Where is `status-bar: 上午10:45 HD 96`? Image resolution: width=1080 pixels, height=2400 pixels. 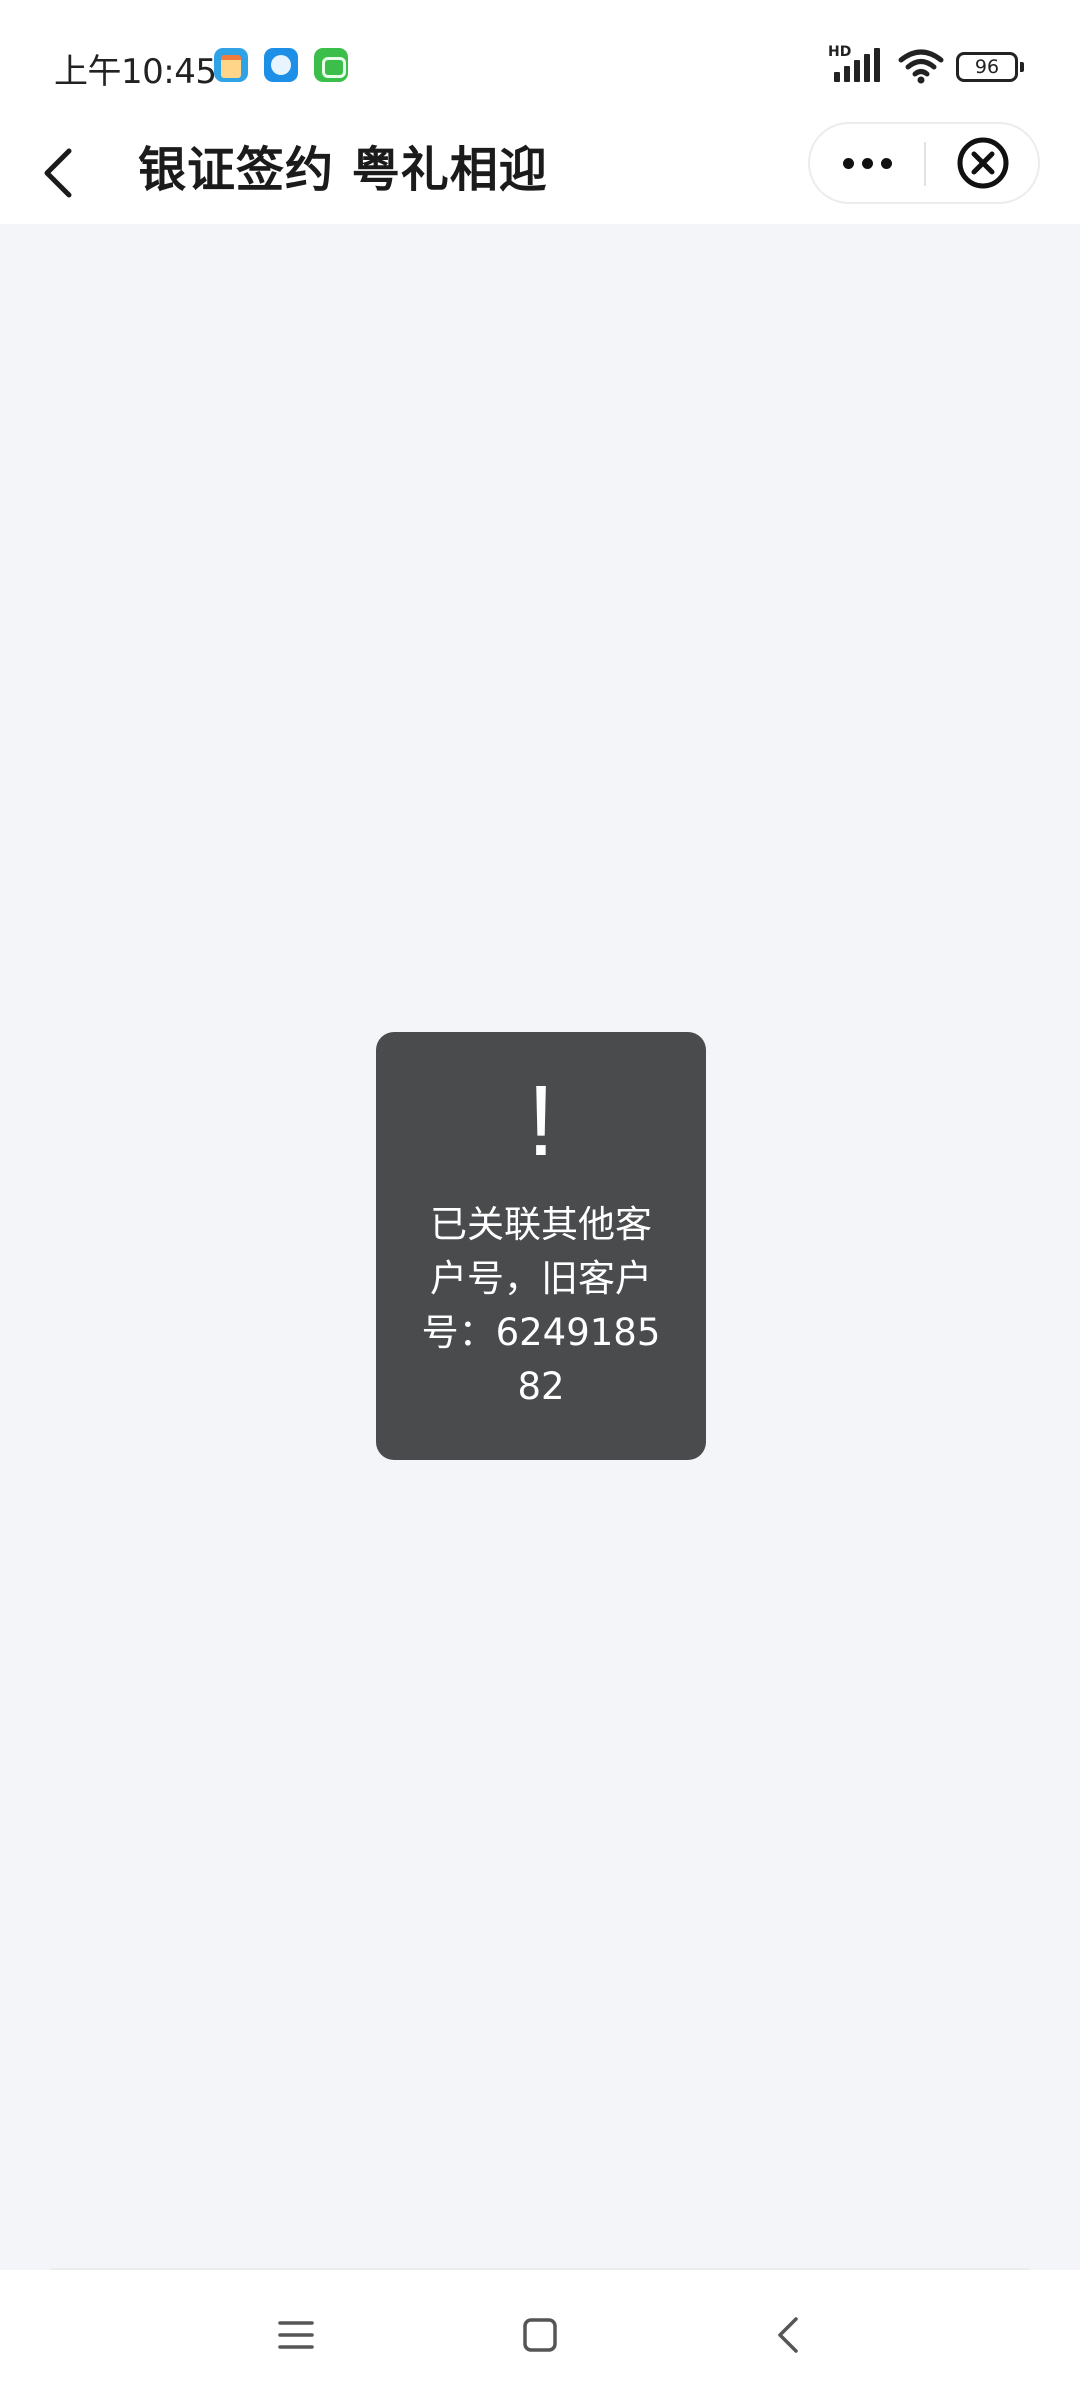 status-bar: 上午10:45 HD 96 is located at coordinates (540, 60).